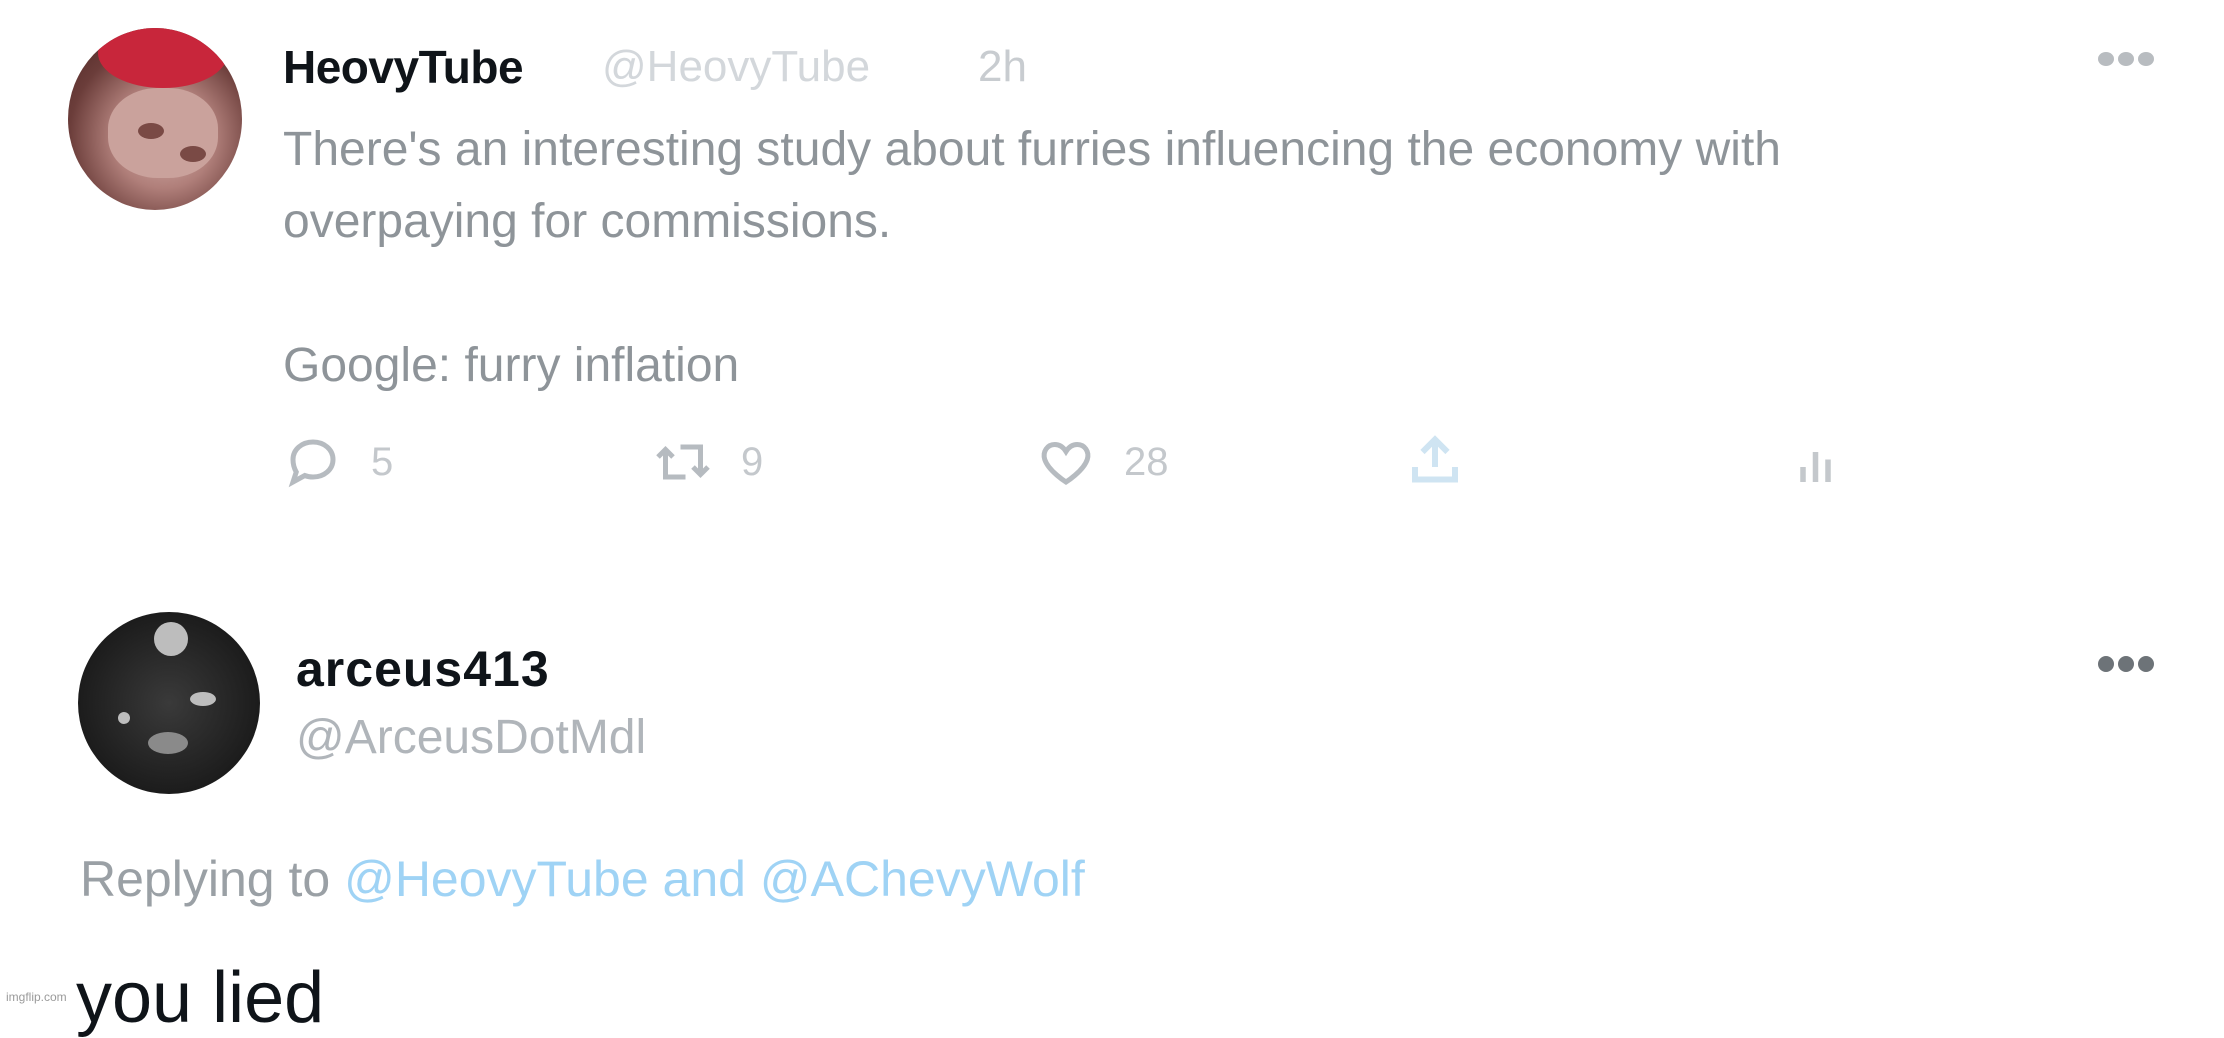 This screenshot has height=1038, width=2224. What do you see at coordinates (312, 463) in the screenshot?
I see `reply-icon` at bounding box center [312, 463].